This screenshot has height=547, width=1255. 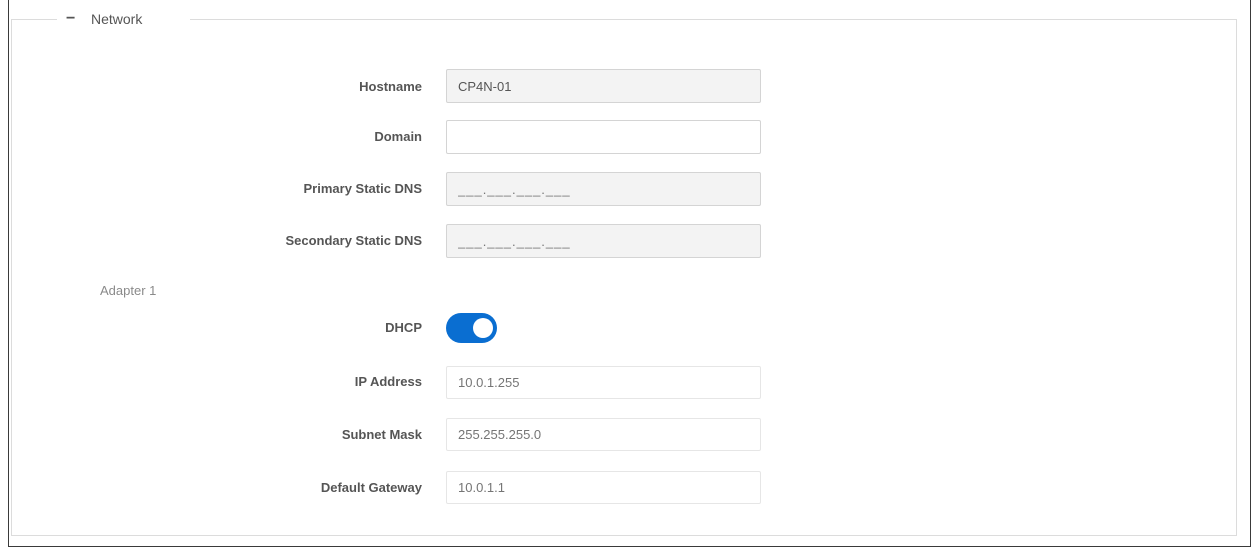 What do you see at coordinates (603, 382) in the screenshot?
I see `ip-address-input` at bounding box center [603, 382].